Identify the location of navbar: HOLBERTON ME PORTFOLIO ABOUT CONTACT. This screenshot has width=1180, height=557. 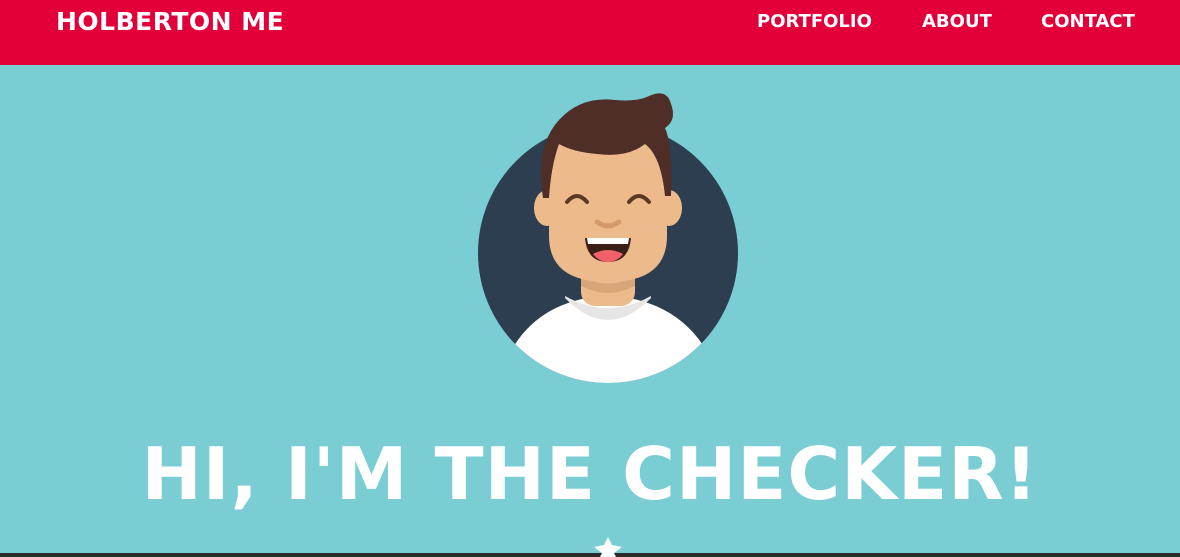
(590, 32).